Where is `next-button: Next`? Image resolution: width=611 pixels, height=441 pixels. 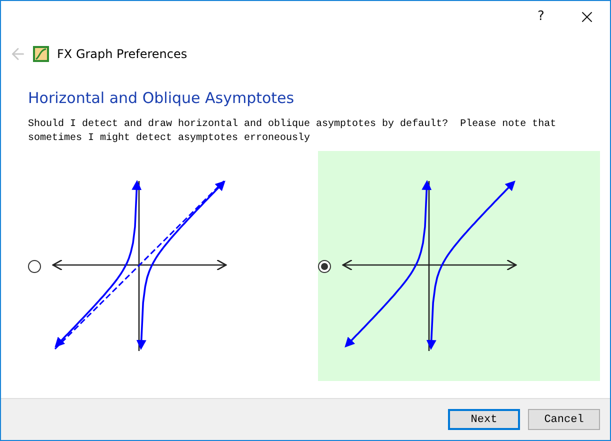 next-button: Next is located at coordinates (484, 419).